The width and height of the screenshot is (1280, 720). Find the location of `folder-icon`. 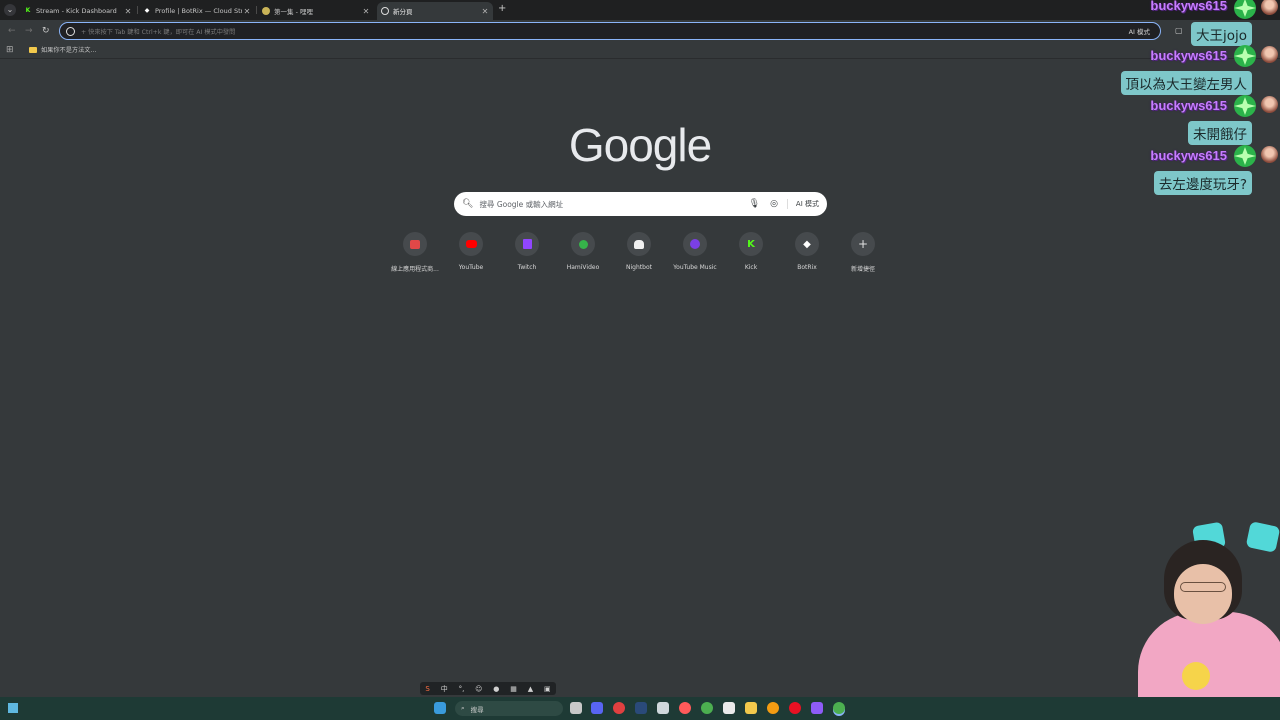

folder-icon is located at coordinates (33, 49).